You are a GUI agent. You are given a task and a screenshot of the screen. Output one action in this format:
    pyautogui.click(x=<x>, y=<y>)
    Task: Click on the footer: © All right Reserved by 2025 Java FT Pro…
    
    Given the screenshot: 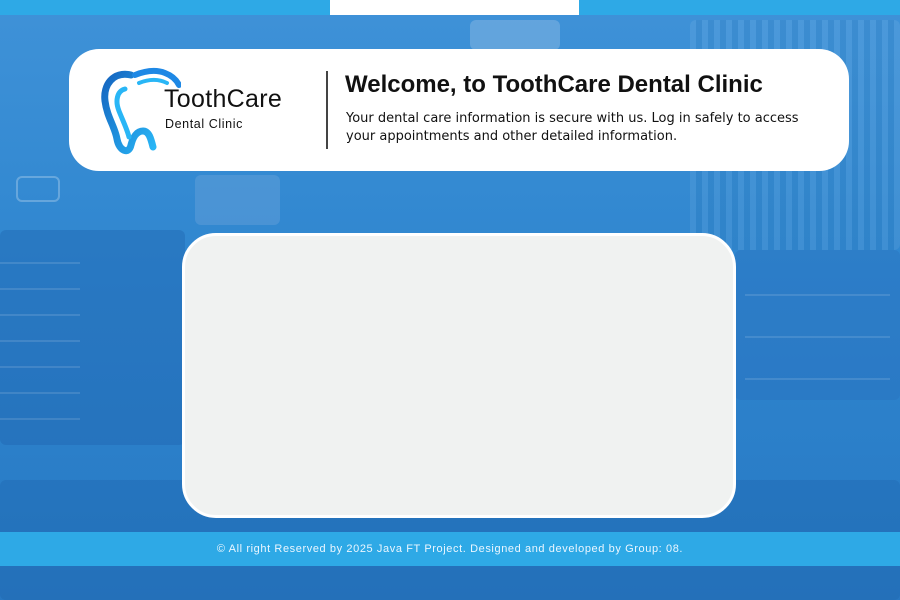 What is the action you would take?
    pyautogui.click(x=450, y=549)
    